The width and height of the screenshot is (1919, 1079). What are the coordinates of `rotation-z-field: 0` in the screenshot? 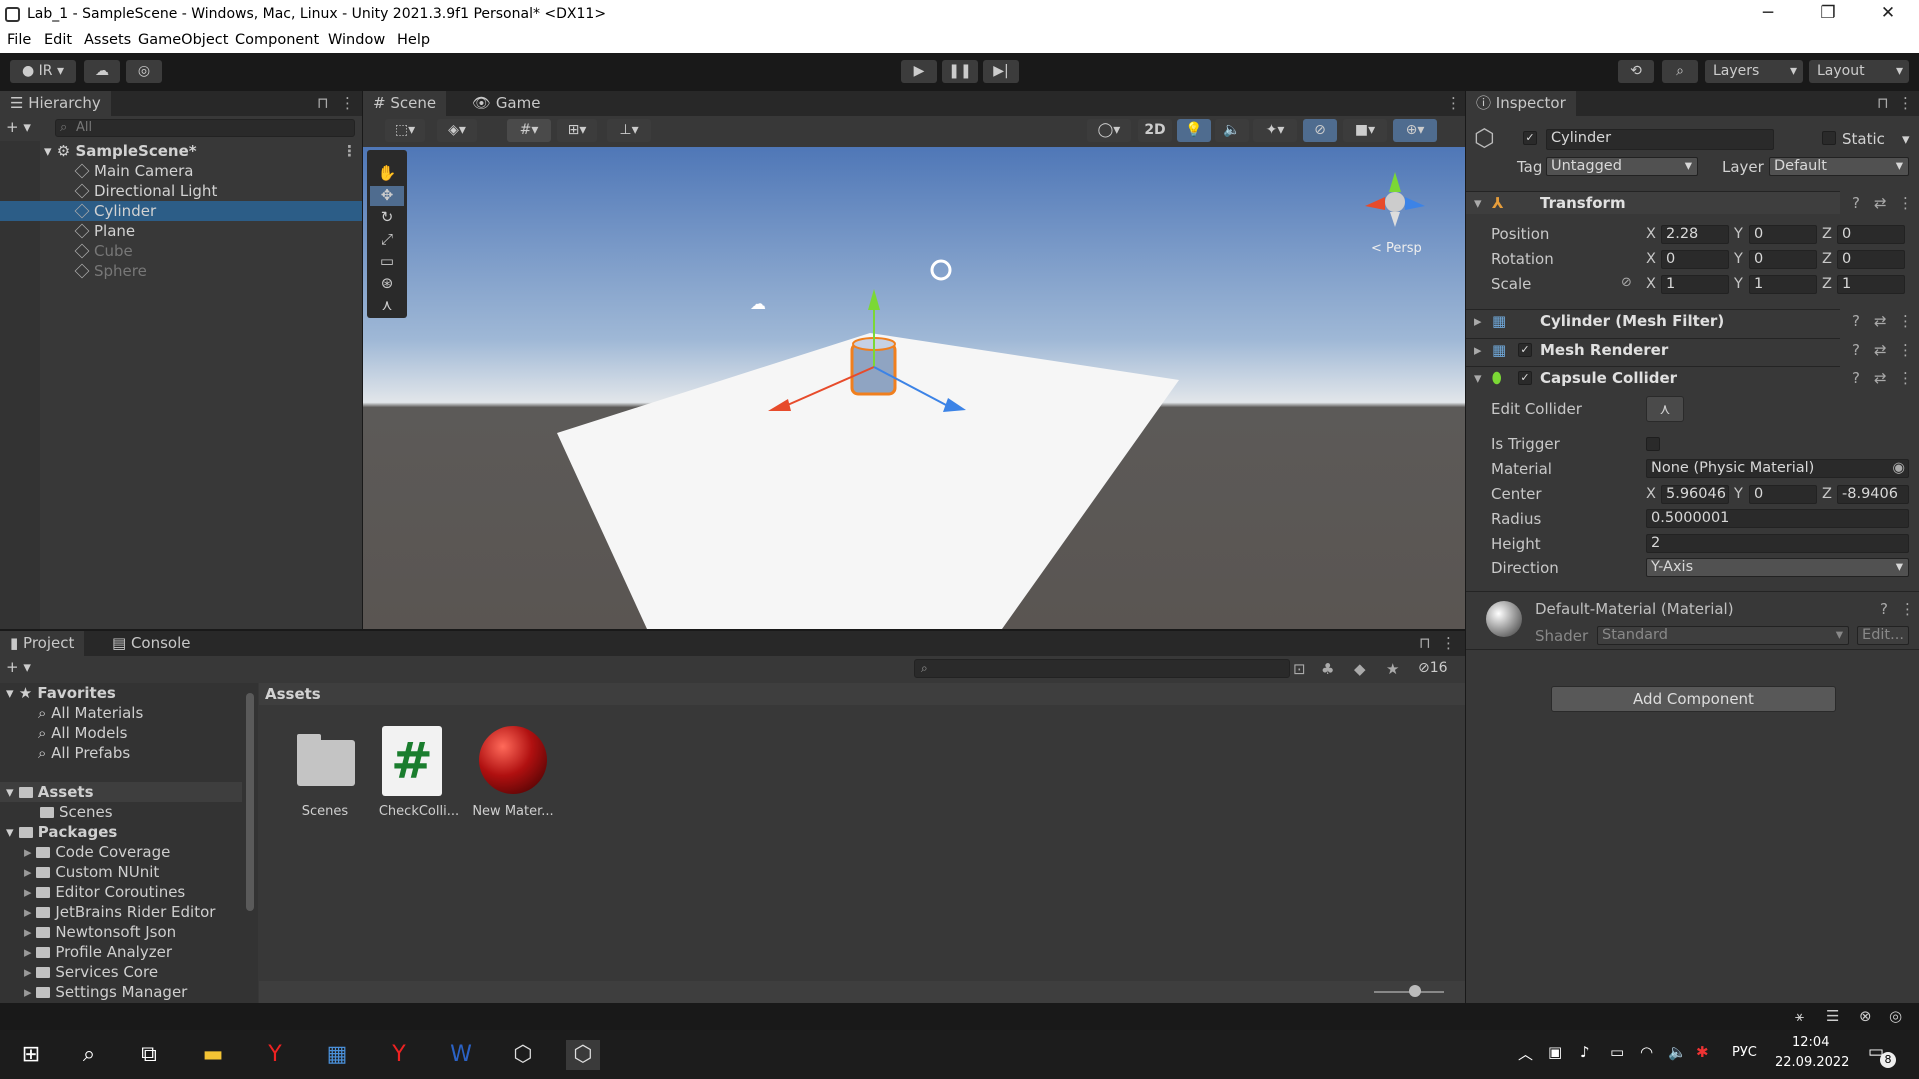 It's located at (1871, 259).